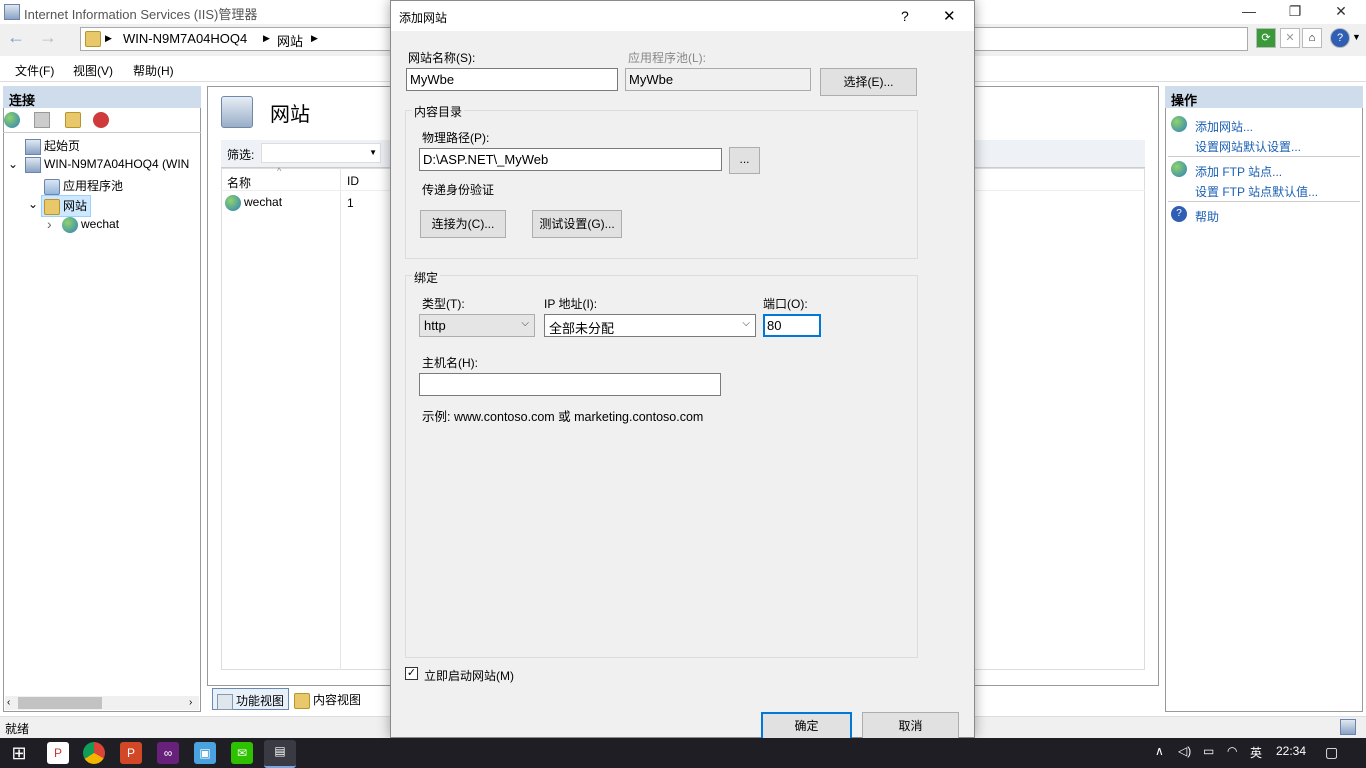 The width and height of the screenshot is (1366, 768). I want to click on notification-icon: ▢, so click(1331, 752).